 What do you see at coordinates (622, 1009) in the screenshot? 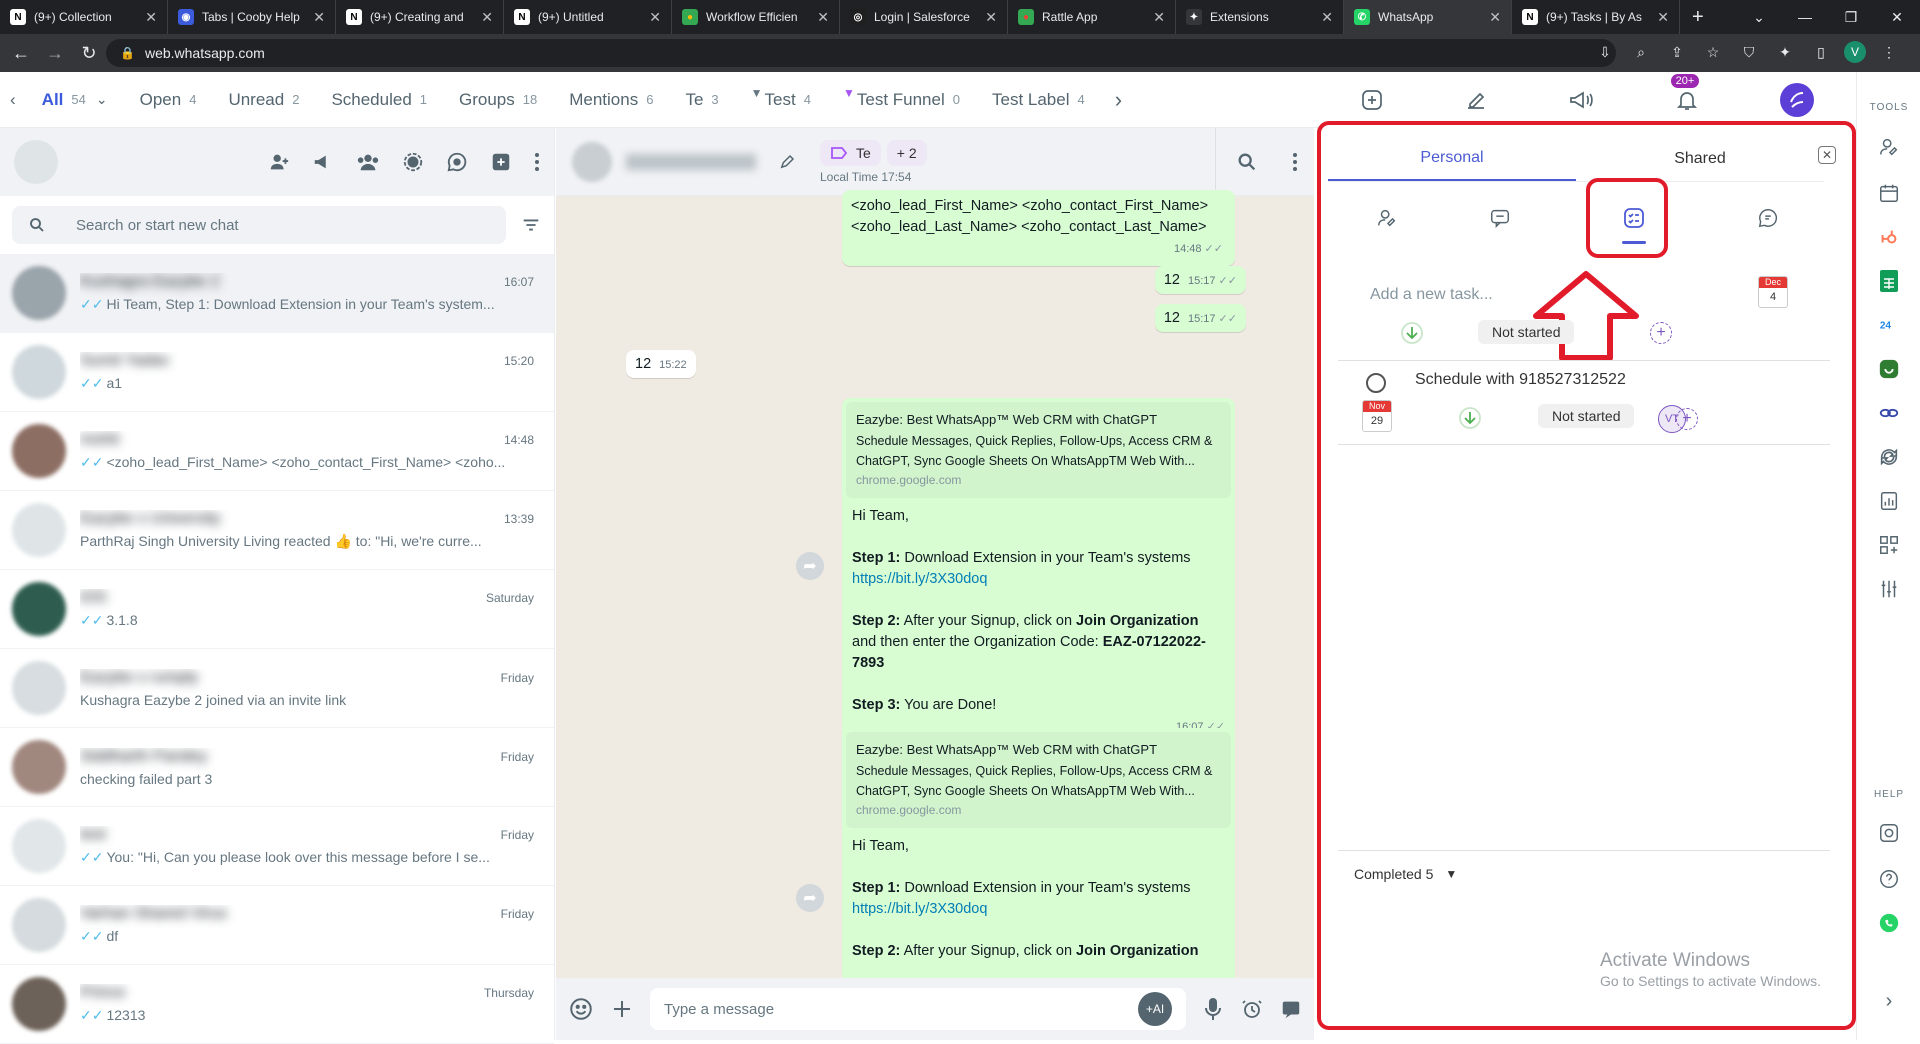
I see `attach-plus-icon` at bounding box center [622, 1009].